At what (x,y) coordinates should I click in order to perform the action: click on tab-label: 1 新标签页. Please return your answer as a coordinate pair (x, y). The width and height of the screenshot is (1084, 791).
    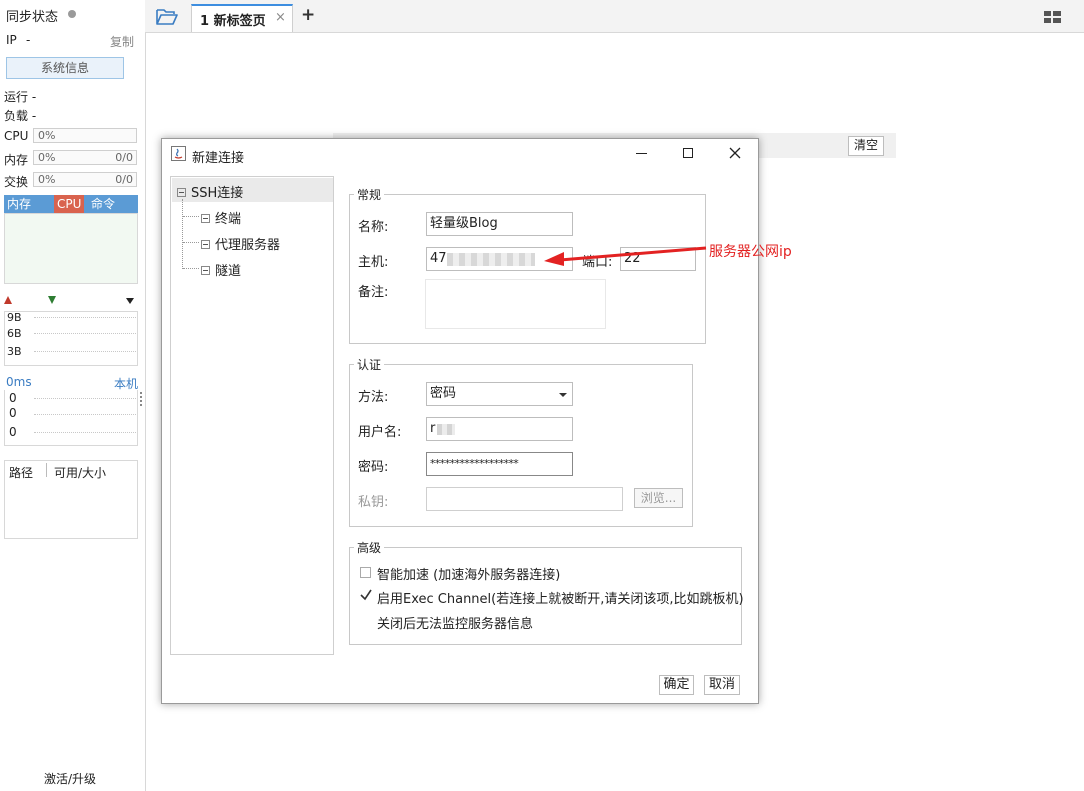
    Looking at the image, I should click on (233, 21).